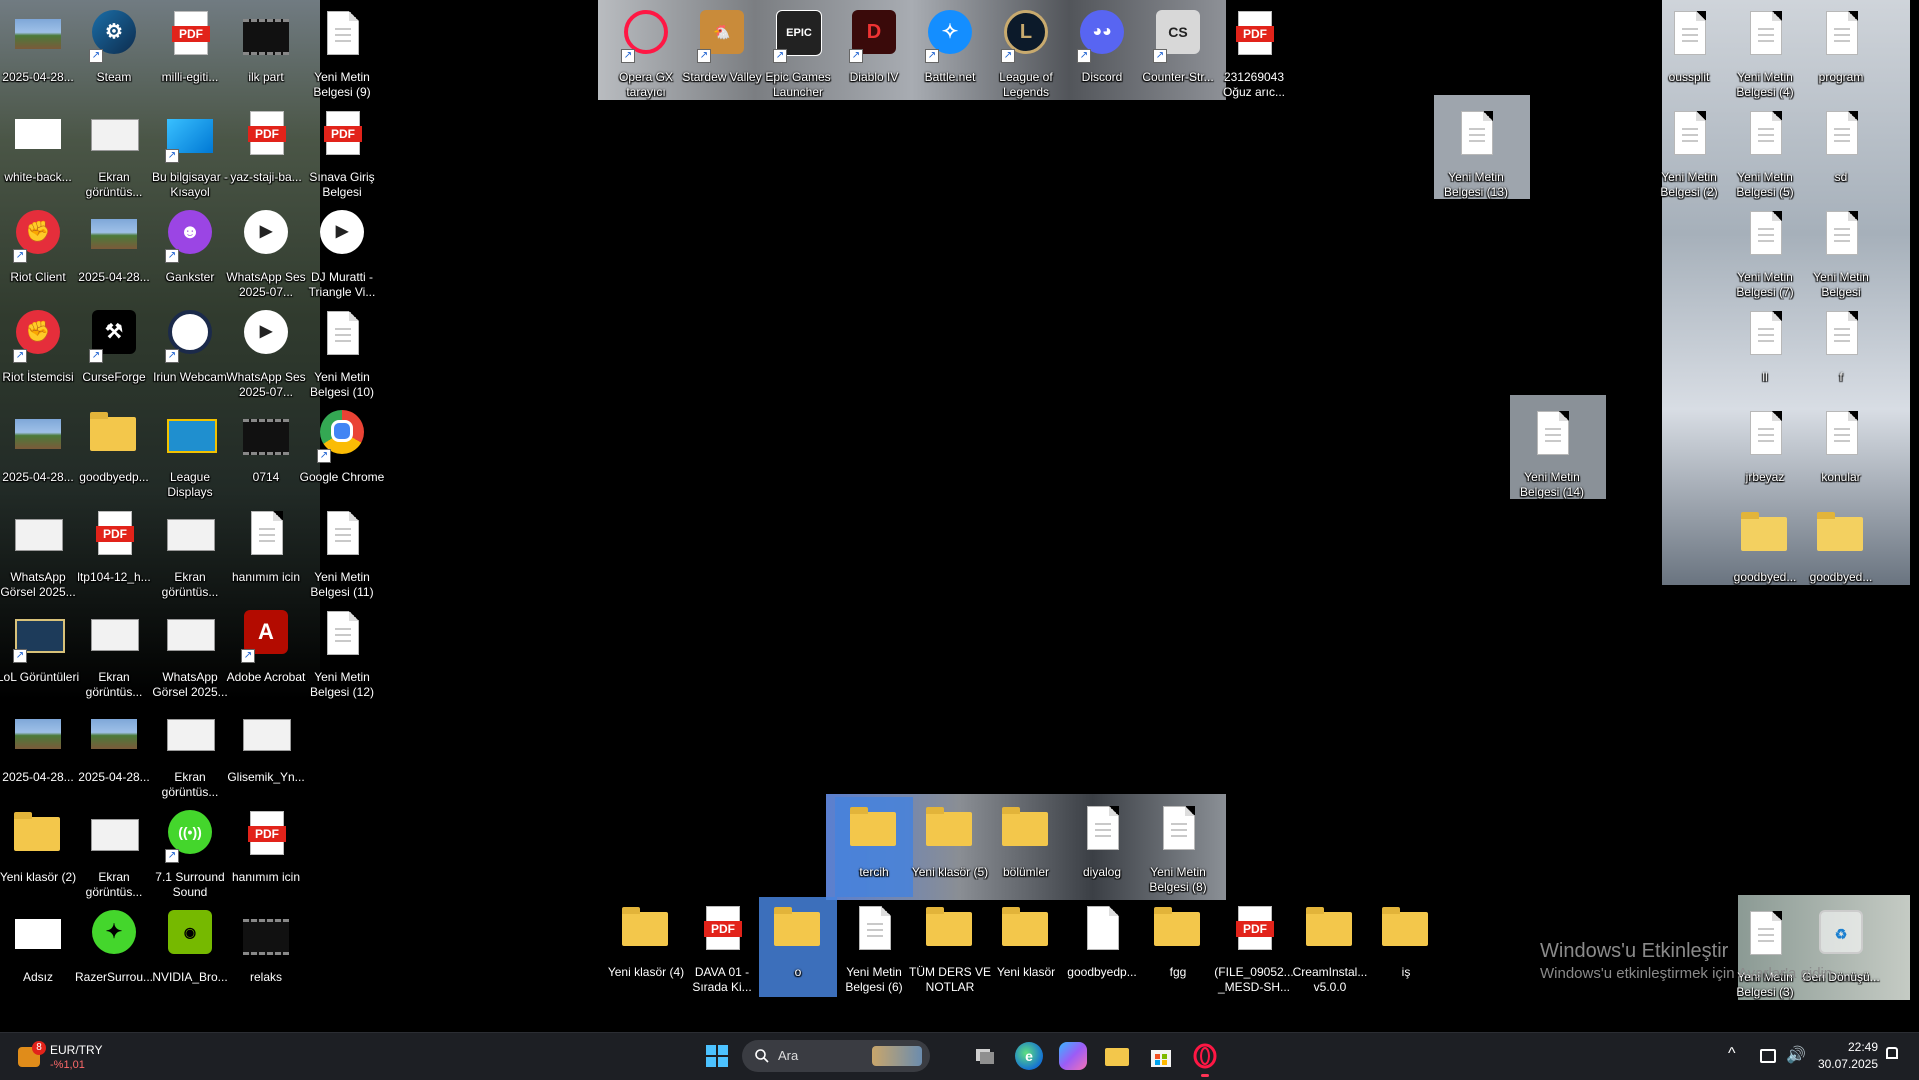 This screenshot has width=1919, height=1080. What do you see at coordinates (1689, 152) in the screenshot?
I see `desktop-icon-yeni-metin-belgesi-2: Yeni Metin Belgesi (2)` at bounding box center [1689, 152].